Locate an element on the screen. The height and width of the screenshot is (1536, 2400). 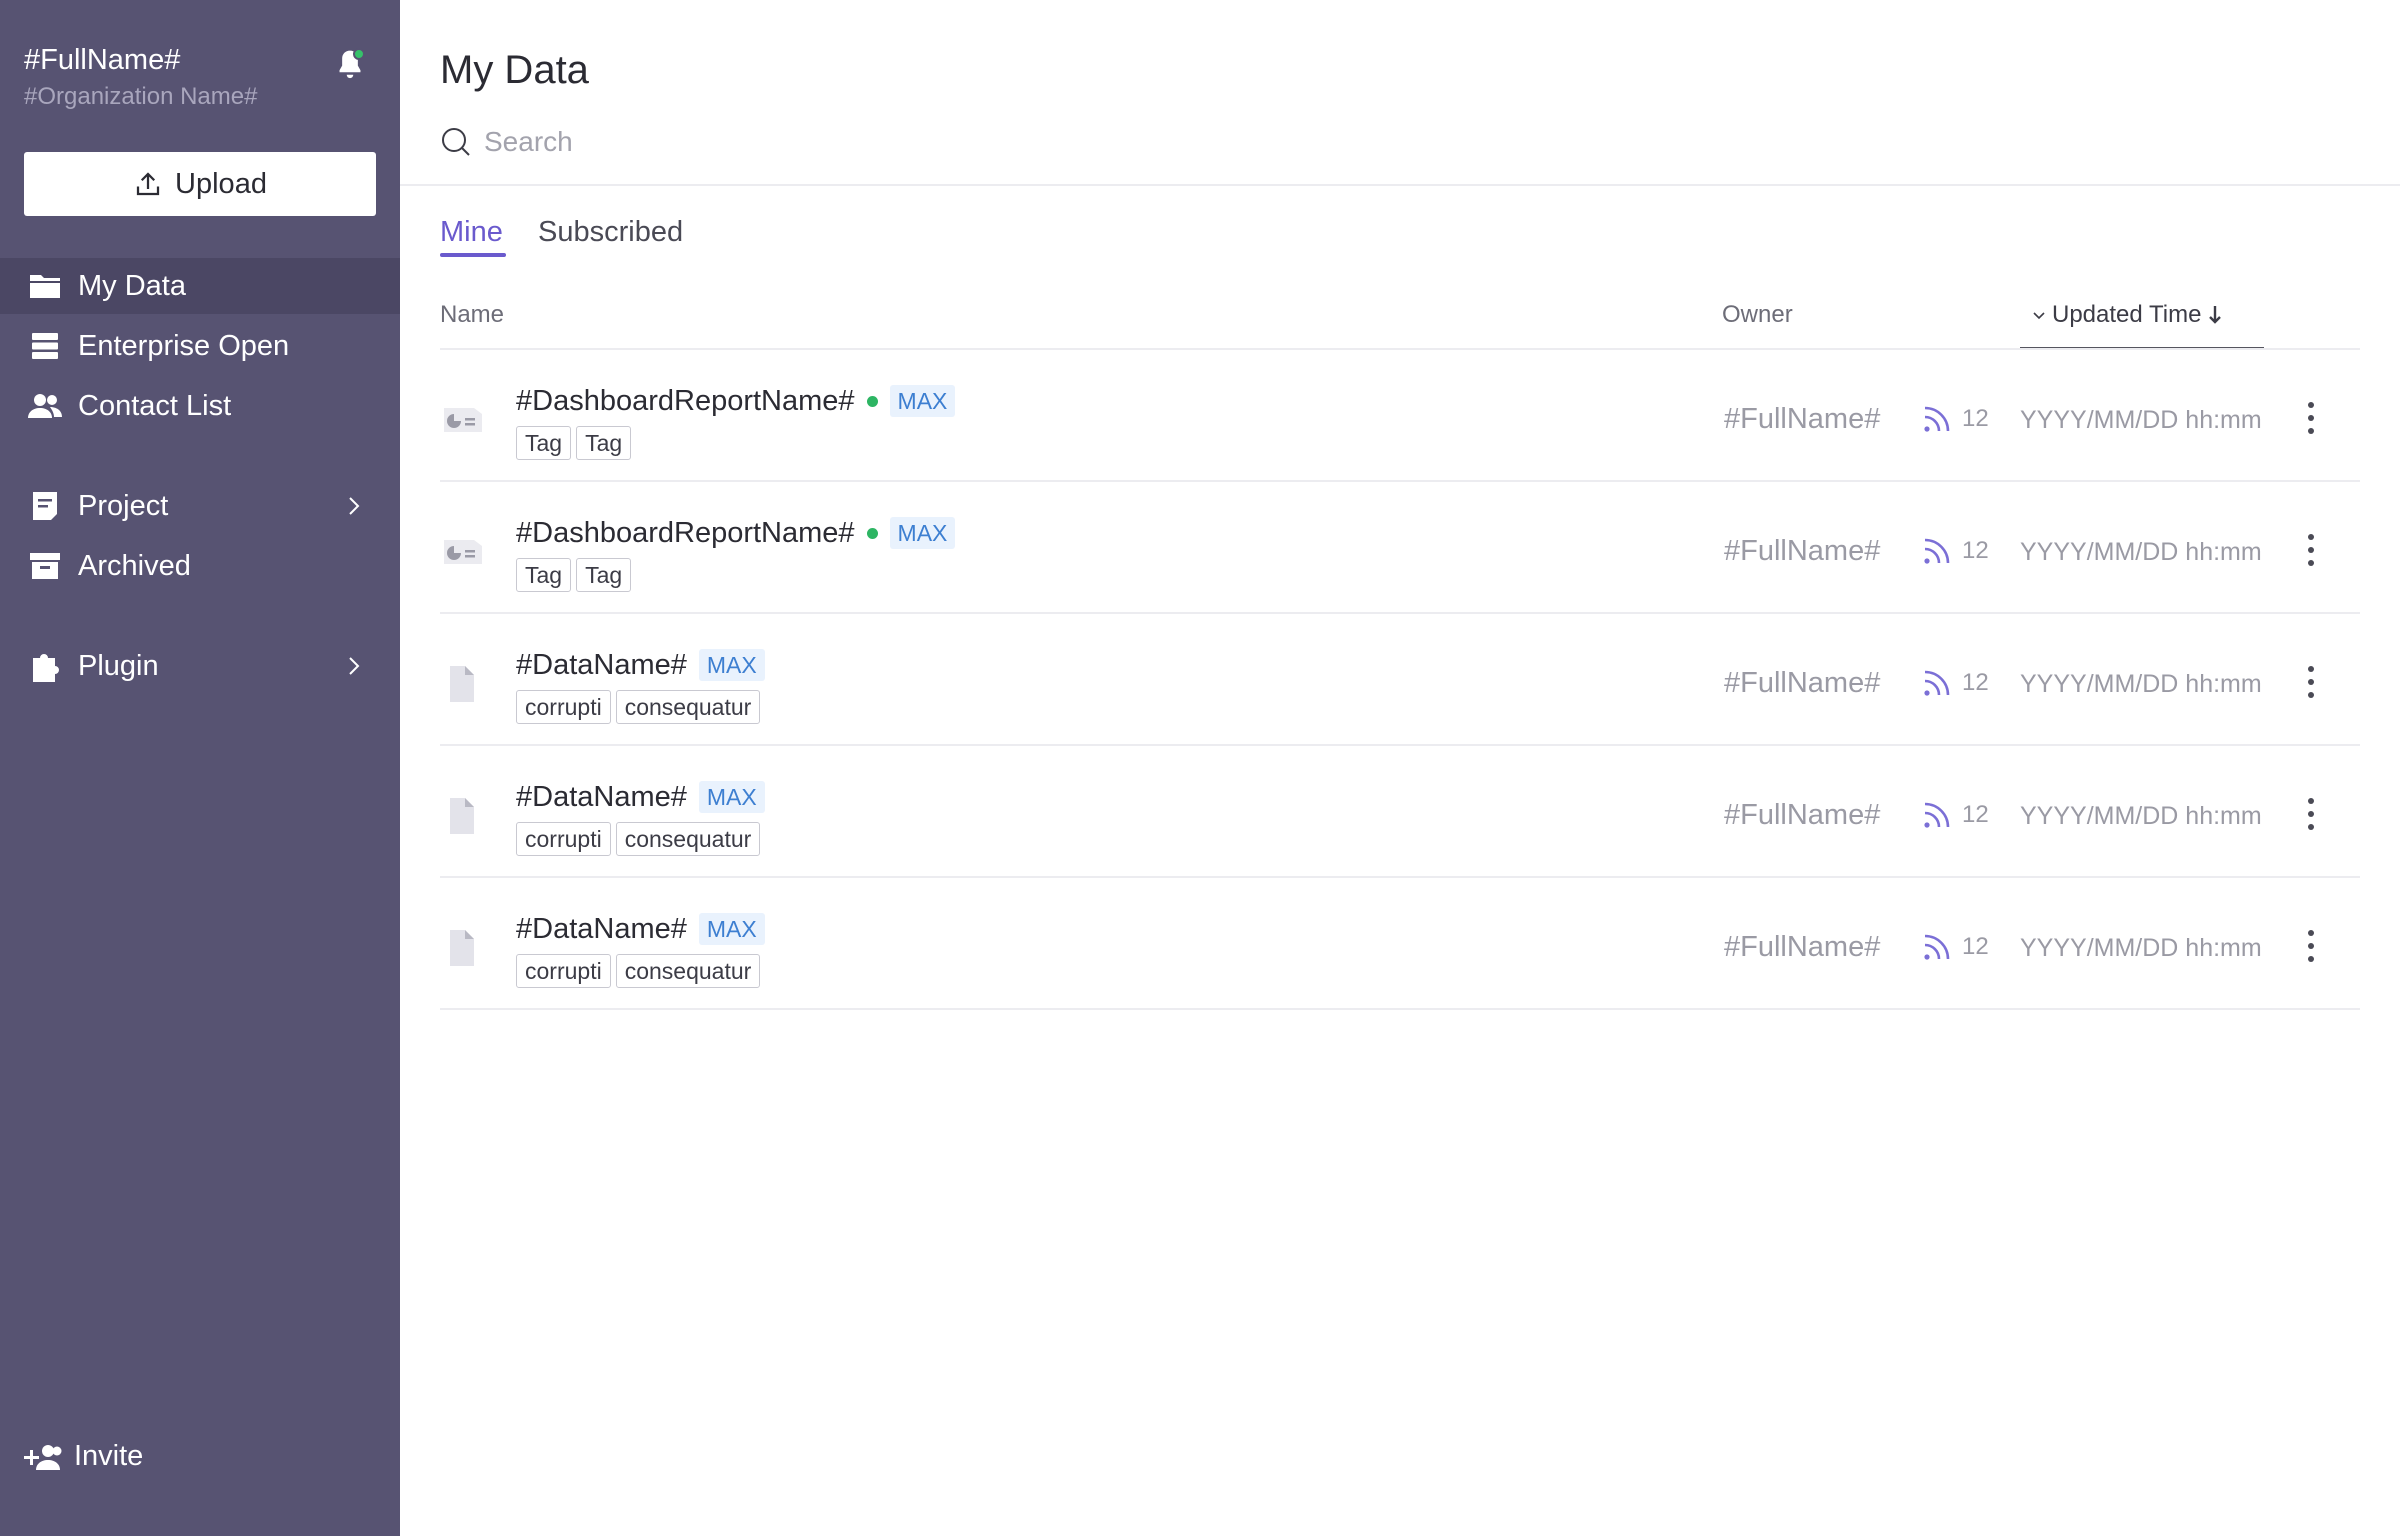
folder-icon is located at coordinates (45, 286).